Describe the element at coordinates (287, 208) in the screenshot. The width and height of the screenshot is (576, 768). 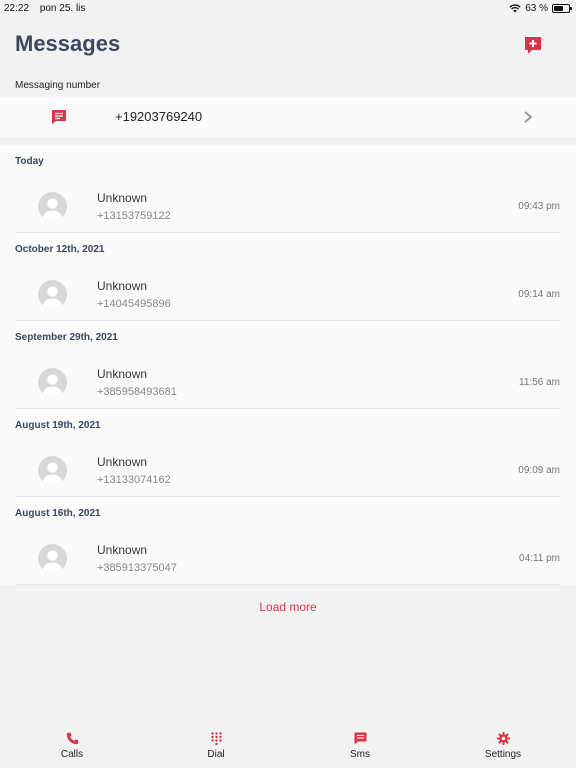
I see `conversation-row: Unknown +13153759122 09:43 pm` at that location.